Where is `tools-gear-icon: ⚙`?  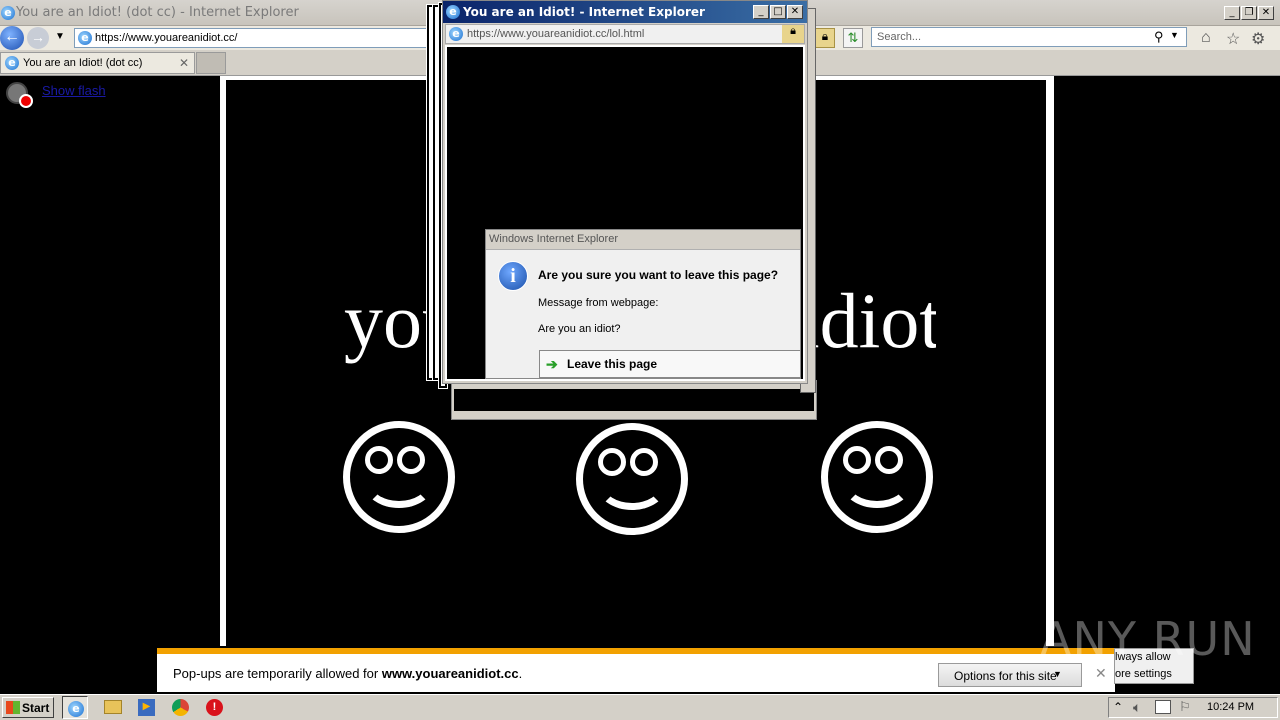
tools-gear-icon: ⚙ is located at coordinates (1258, 39).